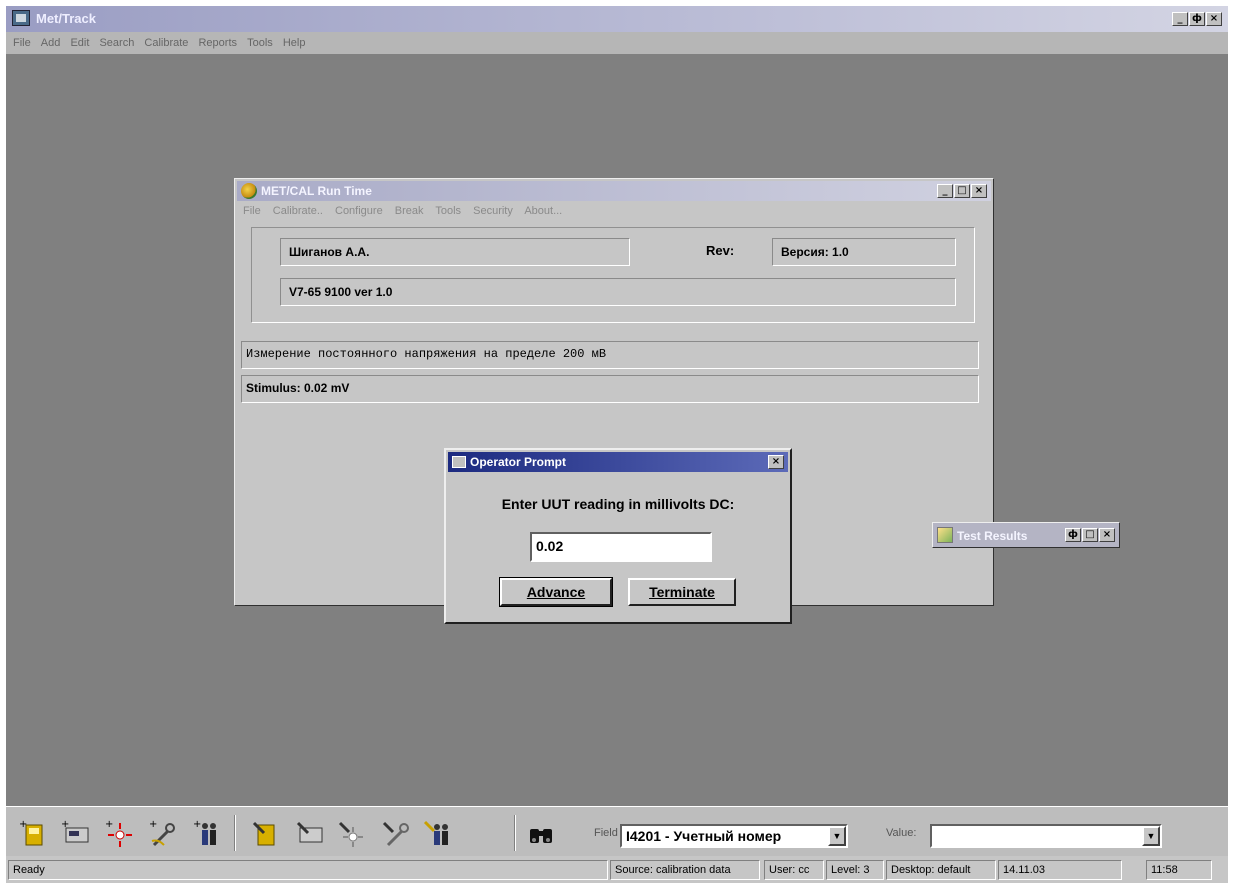  I want to click on rev-label: Rev:, so click(720, 250).